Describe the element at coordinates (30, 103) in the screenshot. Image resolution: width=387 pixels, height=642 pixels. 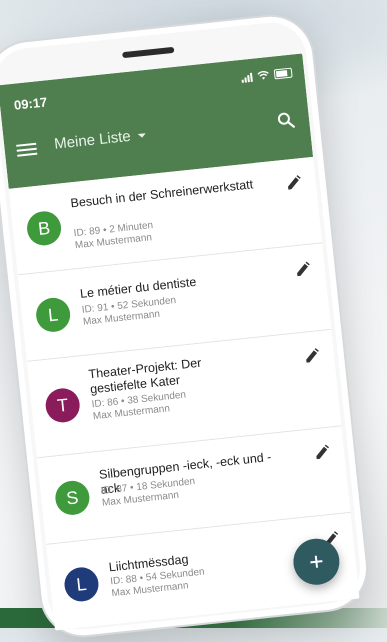
I see `status-time: 09:17` at that location.